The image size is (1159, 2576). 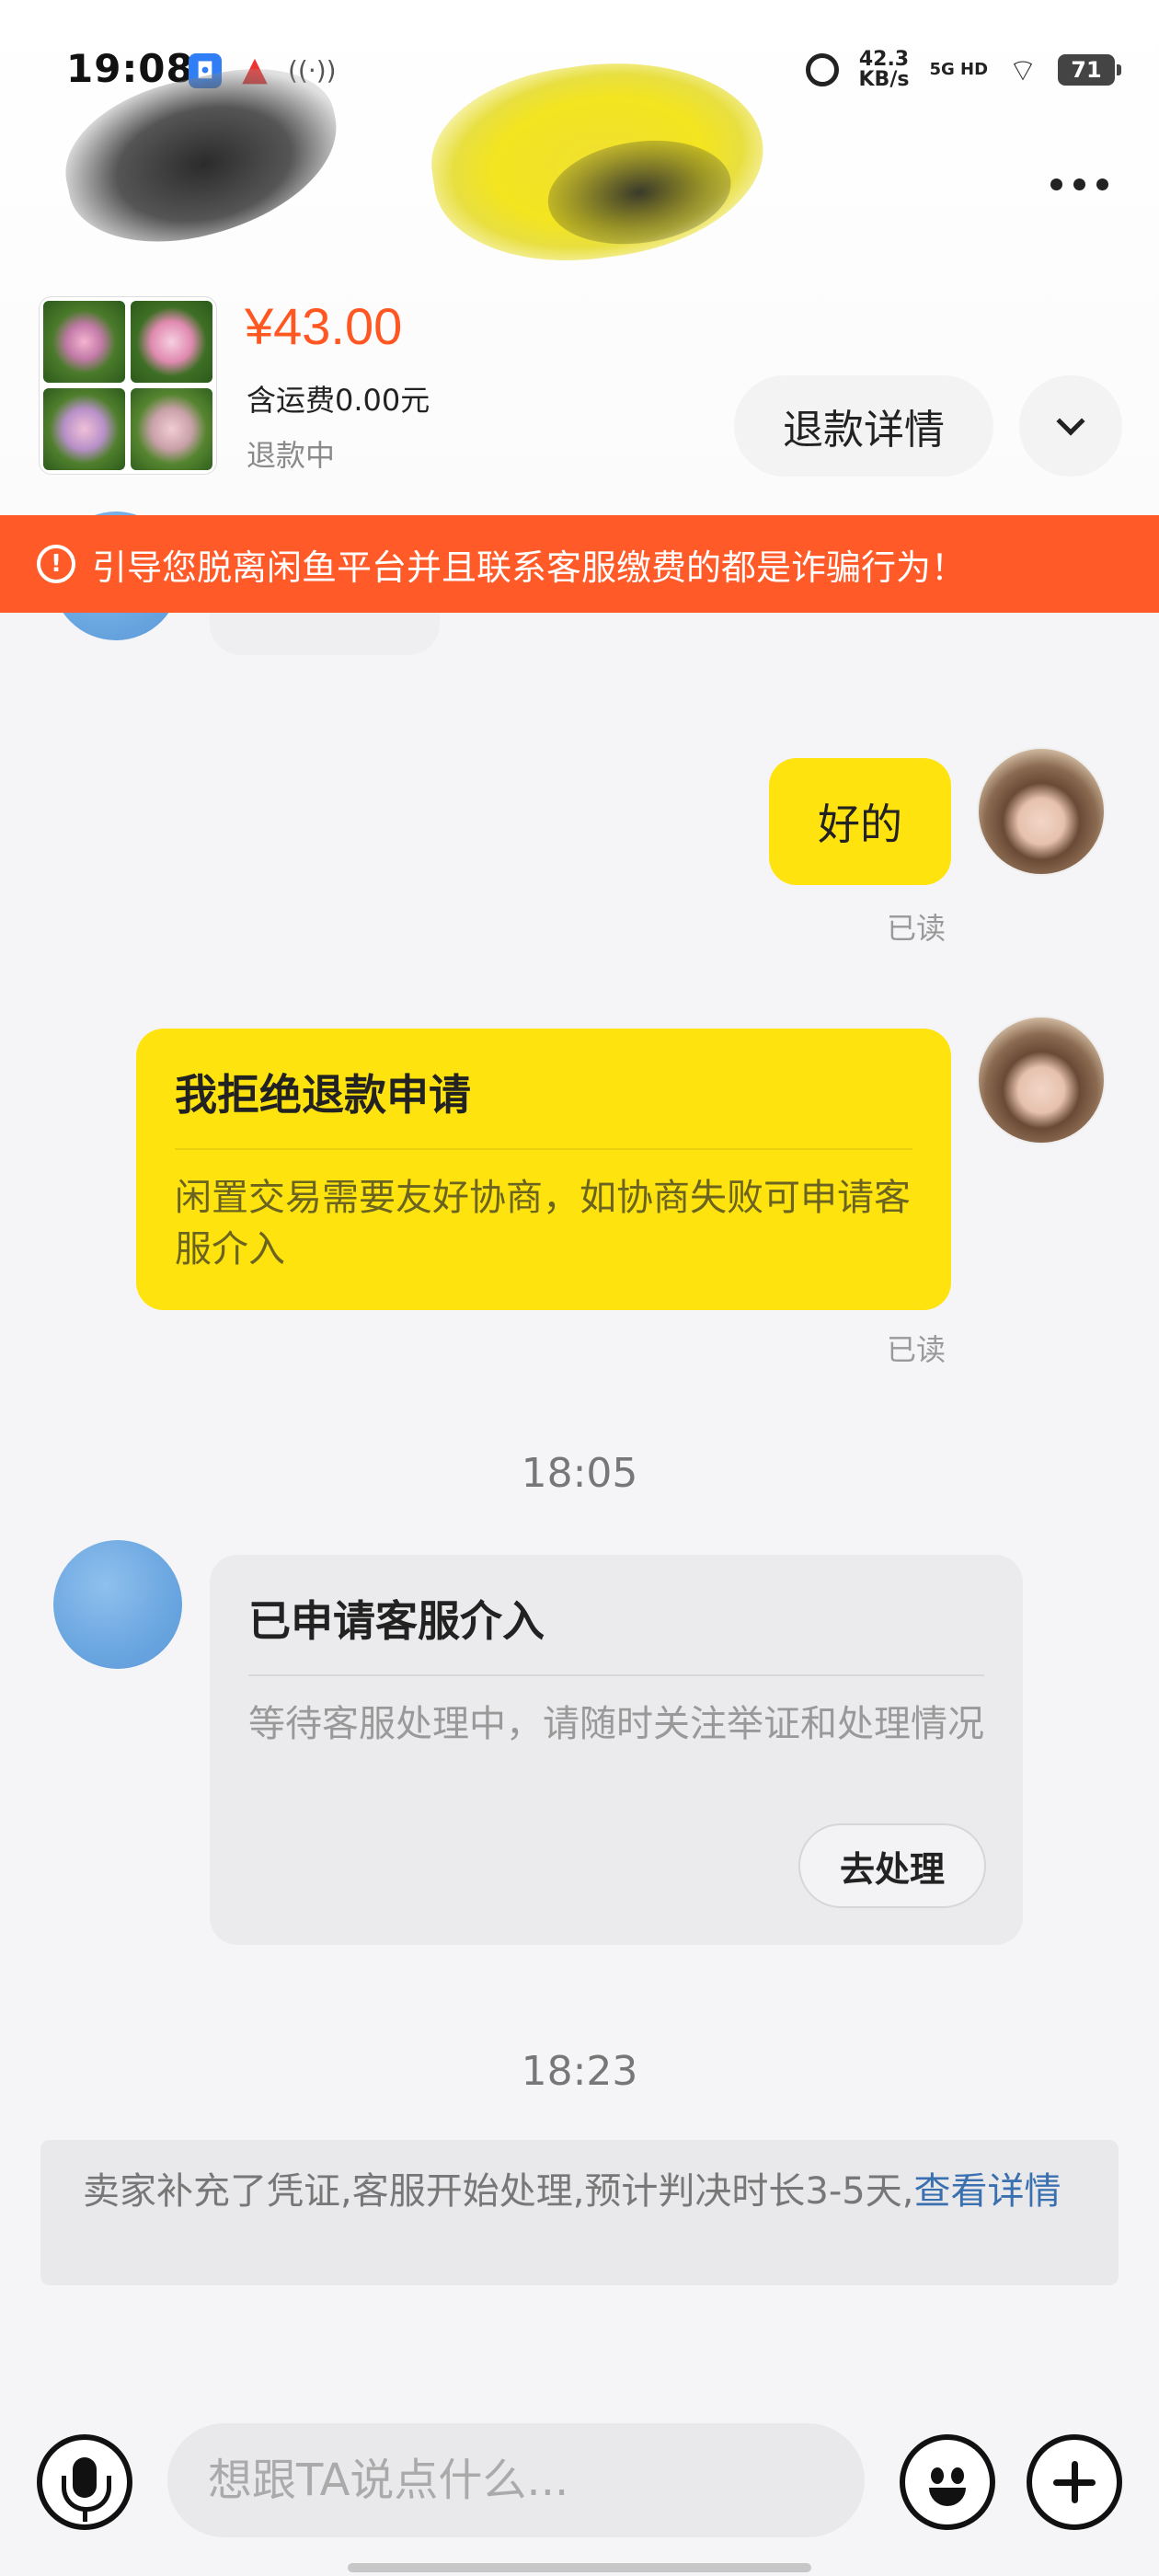 I want to click on more-icon, so click(x=1079, y=184).